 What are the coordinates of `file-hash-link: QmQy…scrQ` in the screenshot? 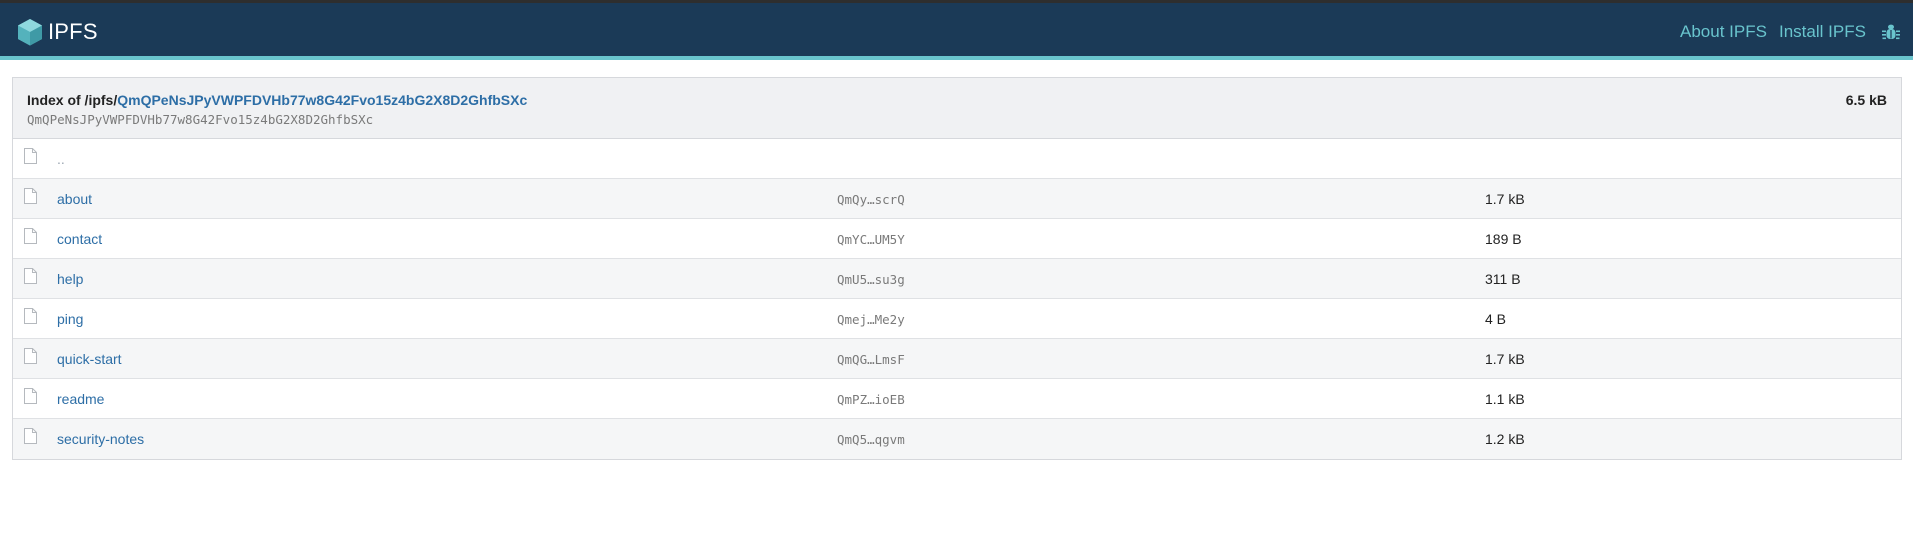 It's located at (871, 199).